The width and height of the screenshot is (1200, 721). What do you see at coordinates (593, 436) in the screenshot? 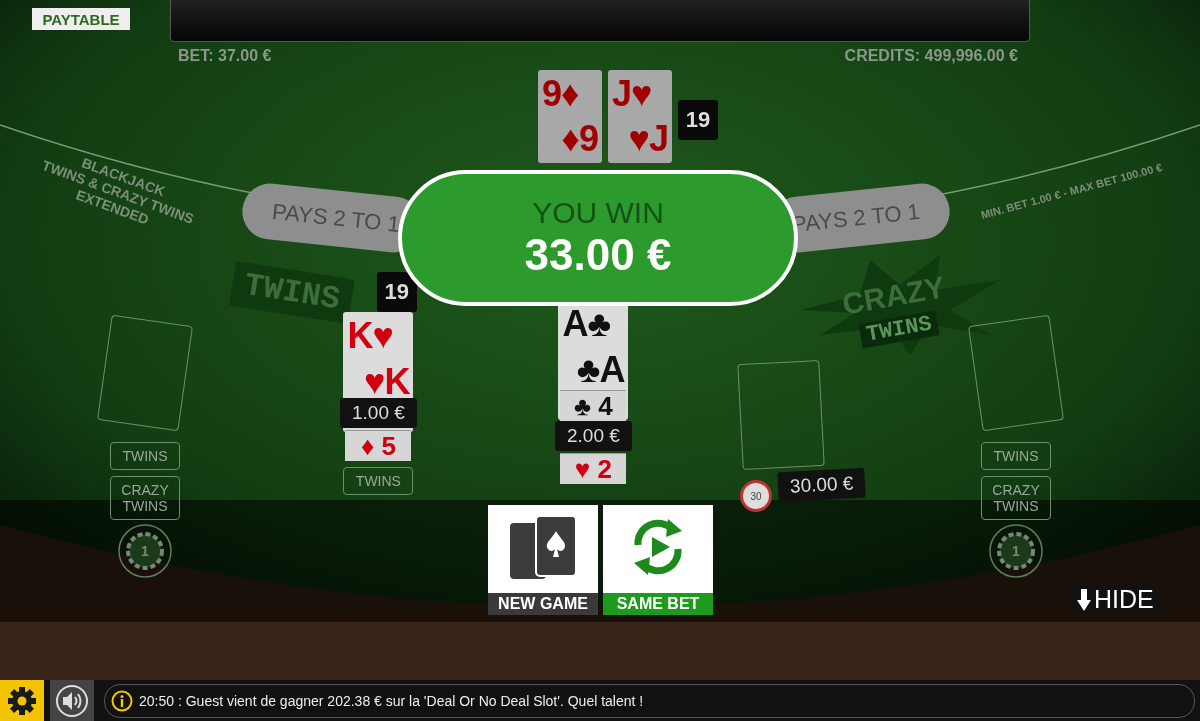
I see `bet-amount-tag: 2.00 €` at bounding box center [593, 436].